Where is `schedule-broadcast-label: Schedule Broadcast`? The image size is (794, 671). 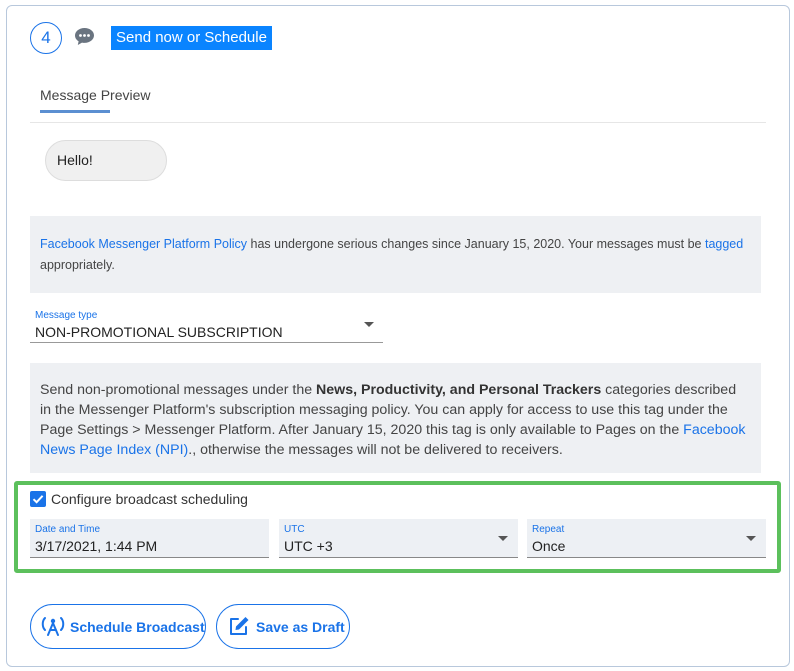
schedule-broadcast-label: Schedule Broadcast is located at coordinates (137, 627).